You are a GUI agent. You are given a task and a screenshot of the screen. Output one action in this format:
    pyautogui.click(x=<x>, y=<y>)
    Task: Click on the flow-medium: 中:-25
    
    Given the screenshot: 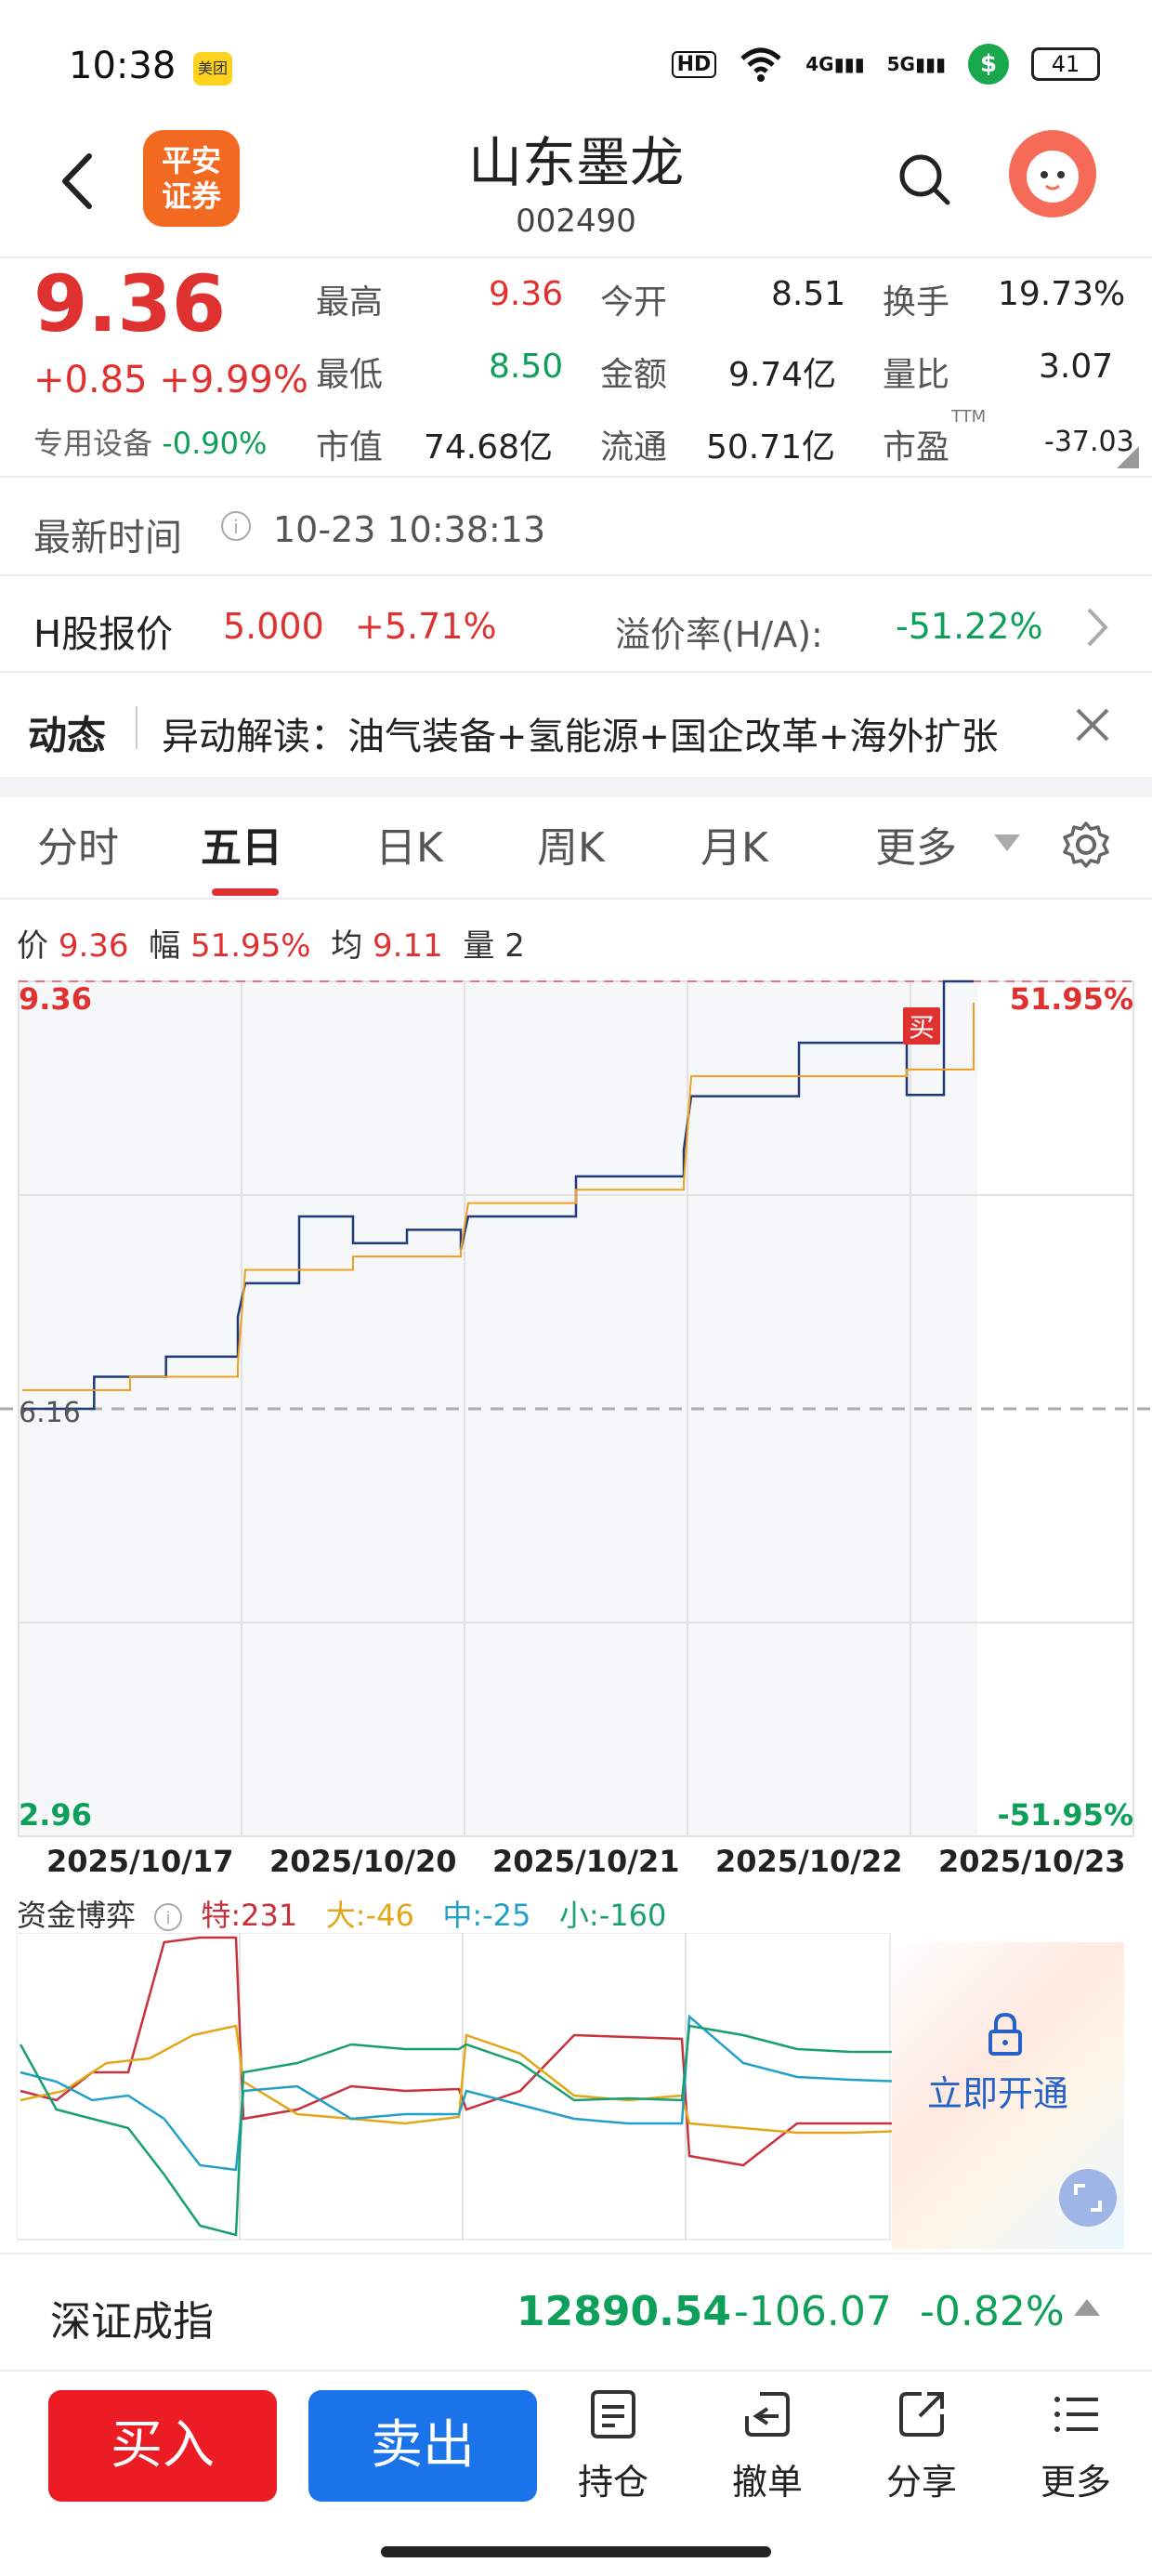 What is the action you would take?
    pyautogui.click(x=487, y=1915)
    